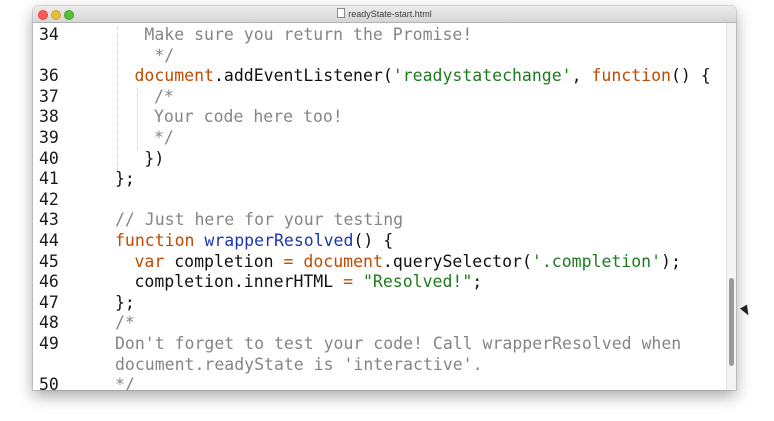 The width and height of the screenshot is (774, 421). Describe the element at coordinates (149, 261) in the screenshot. I see `code-token: var` at that location.